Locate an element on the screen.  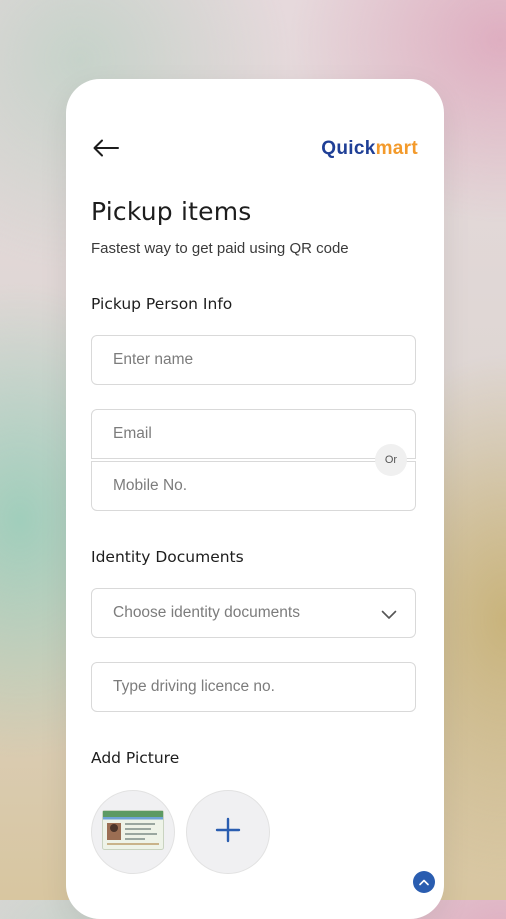
page-subtitle: Fastest way to get paid using QR code is located at coordinates (220, 248).